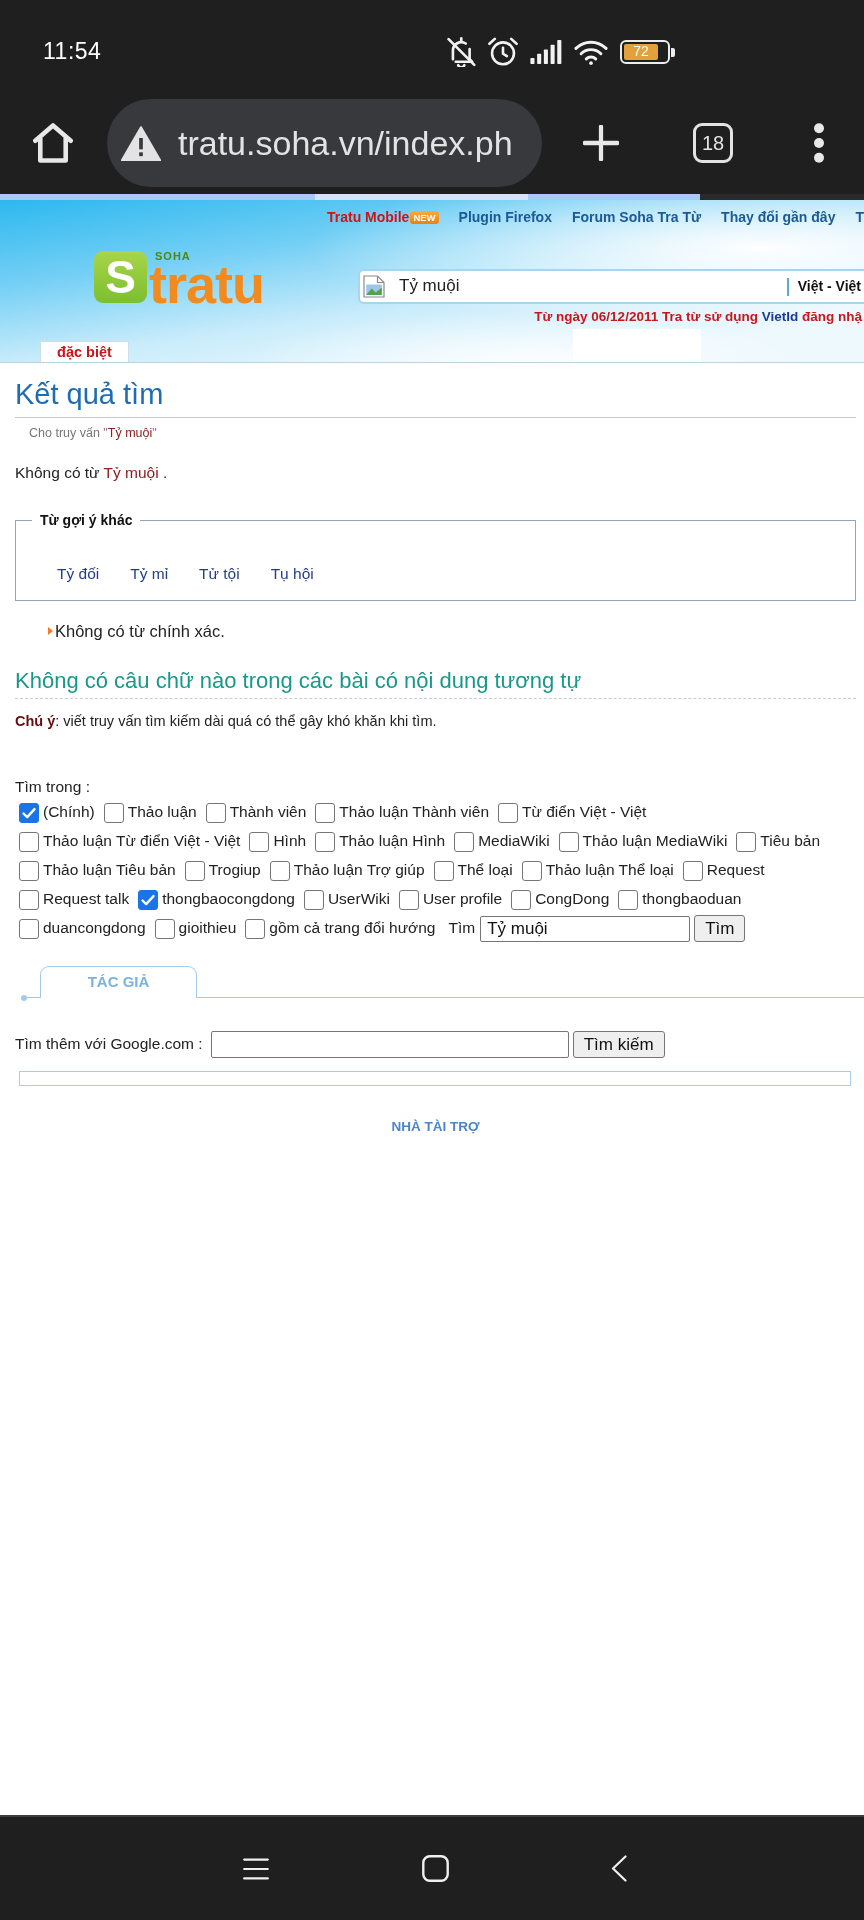  What do you see at coordinates (461, 52) in the screenshot?
I see `muted-bell-icon` at bounding box center [461, 52].